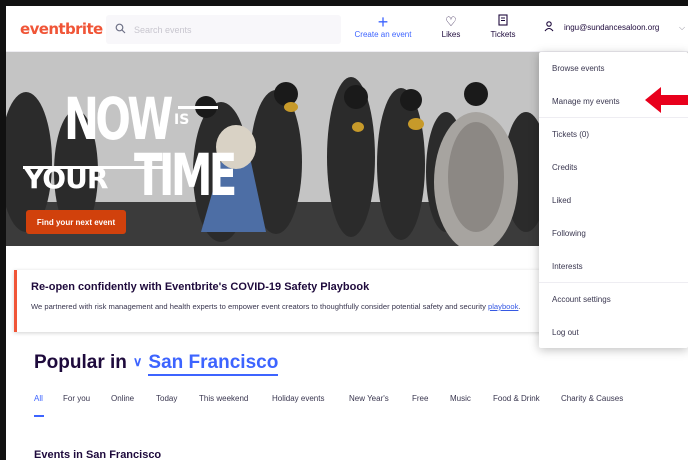 The width and height of the screenshot is (688, 460). I want to click on menu-item-log-out: Log out, so click(565, 332).